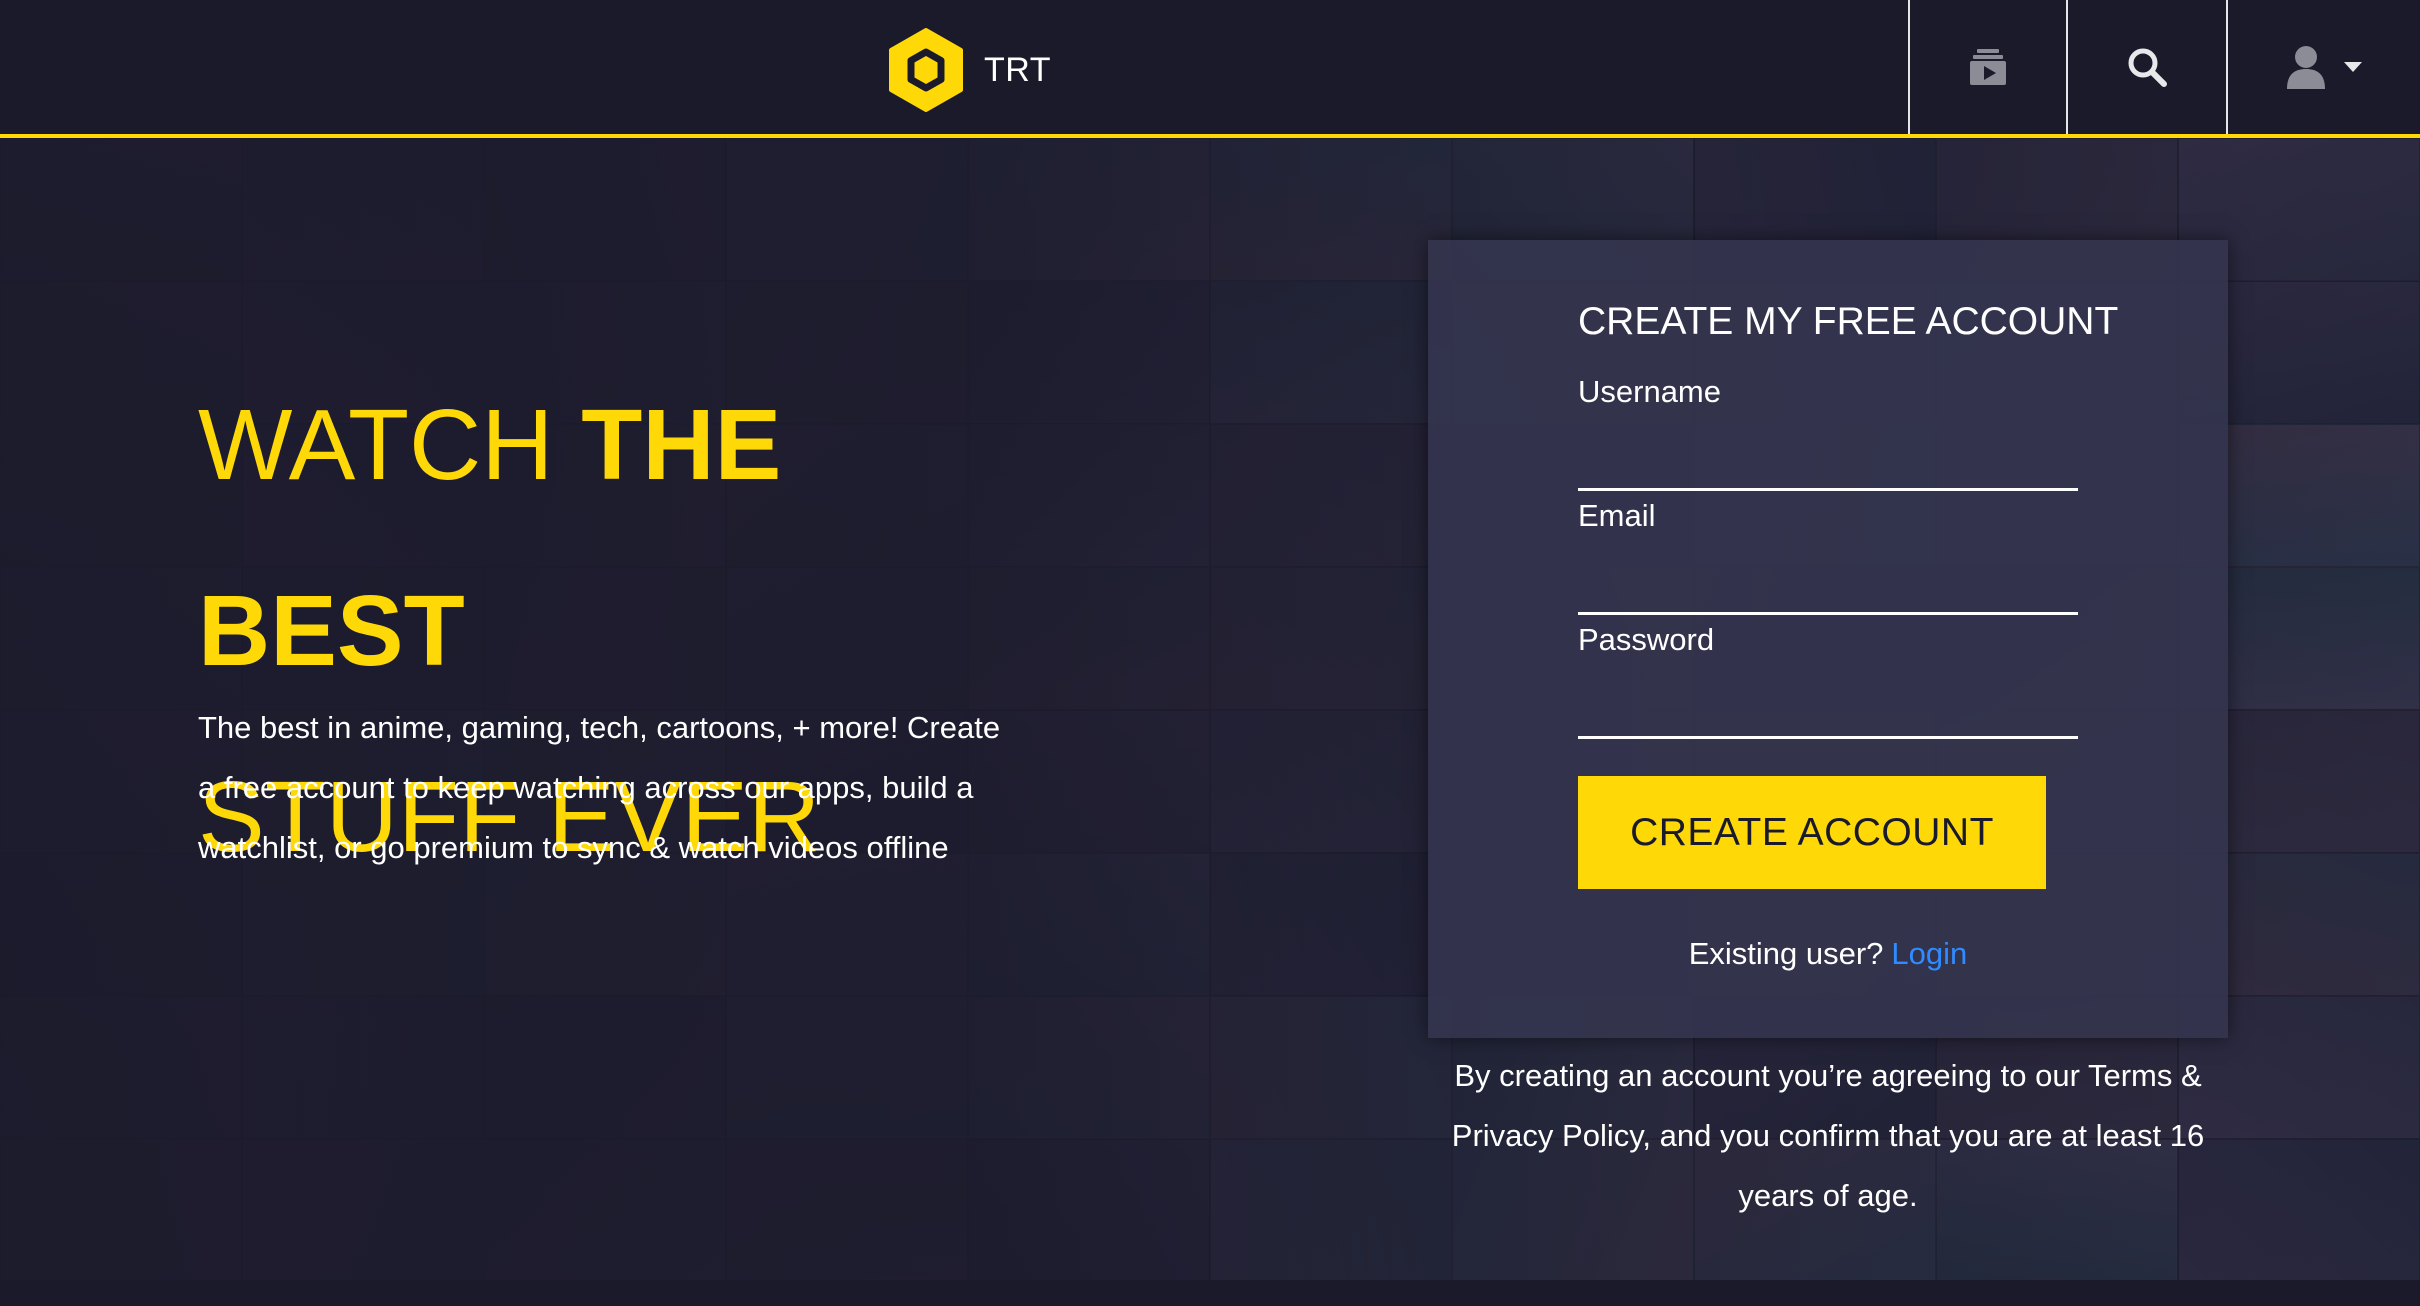 This screenshot has width=2420, height=1306. I want to click on top-header: TRT, so click(1210, 69).